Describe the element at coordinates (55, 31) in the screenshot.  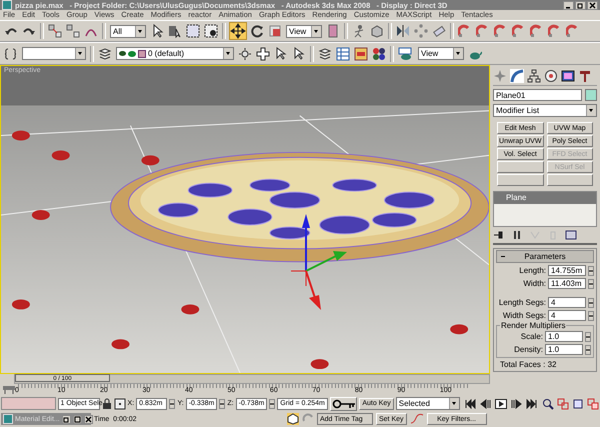
I see `link-icon` at that location.